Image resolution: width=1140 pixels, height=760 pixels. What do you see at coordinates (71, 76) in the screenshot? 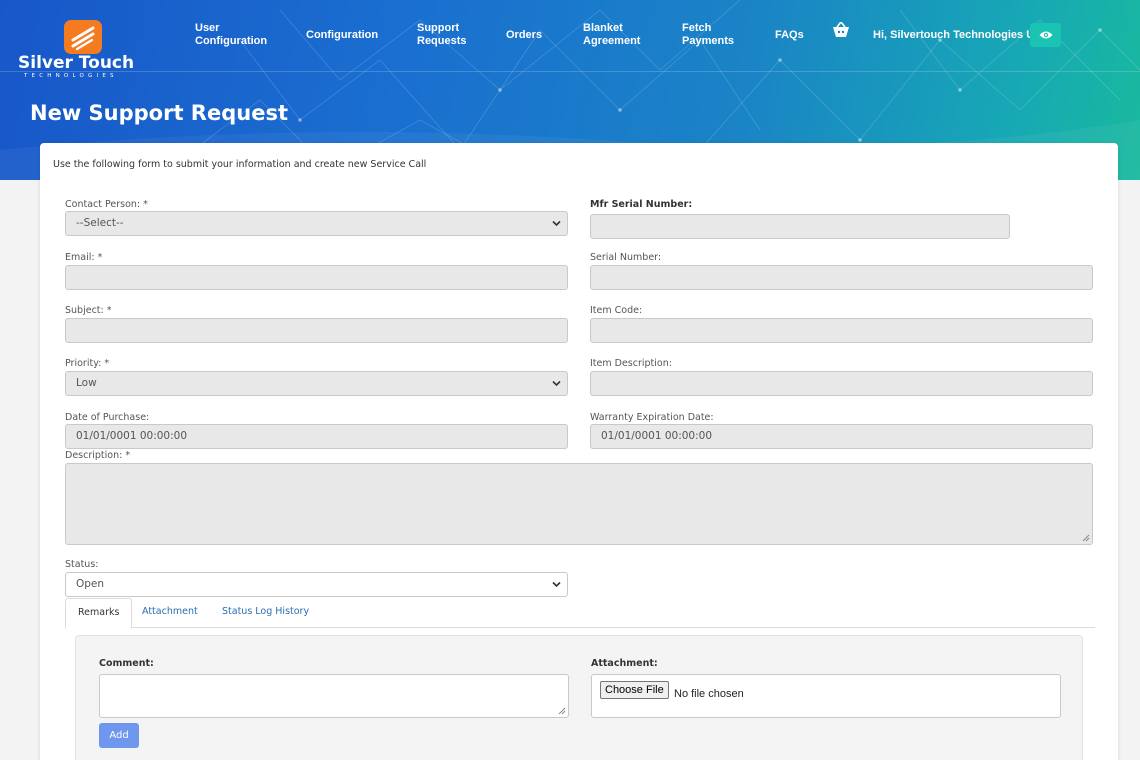
I see `brand-tagline: TECHNOLOGIES` at bounding box center [71, 76].